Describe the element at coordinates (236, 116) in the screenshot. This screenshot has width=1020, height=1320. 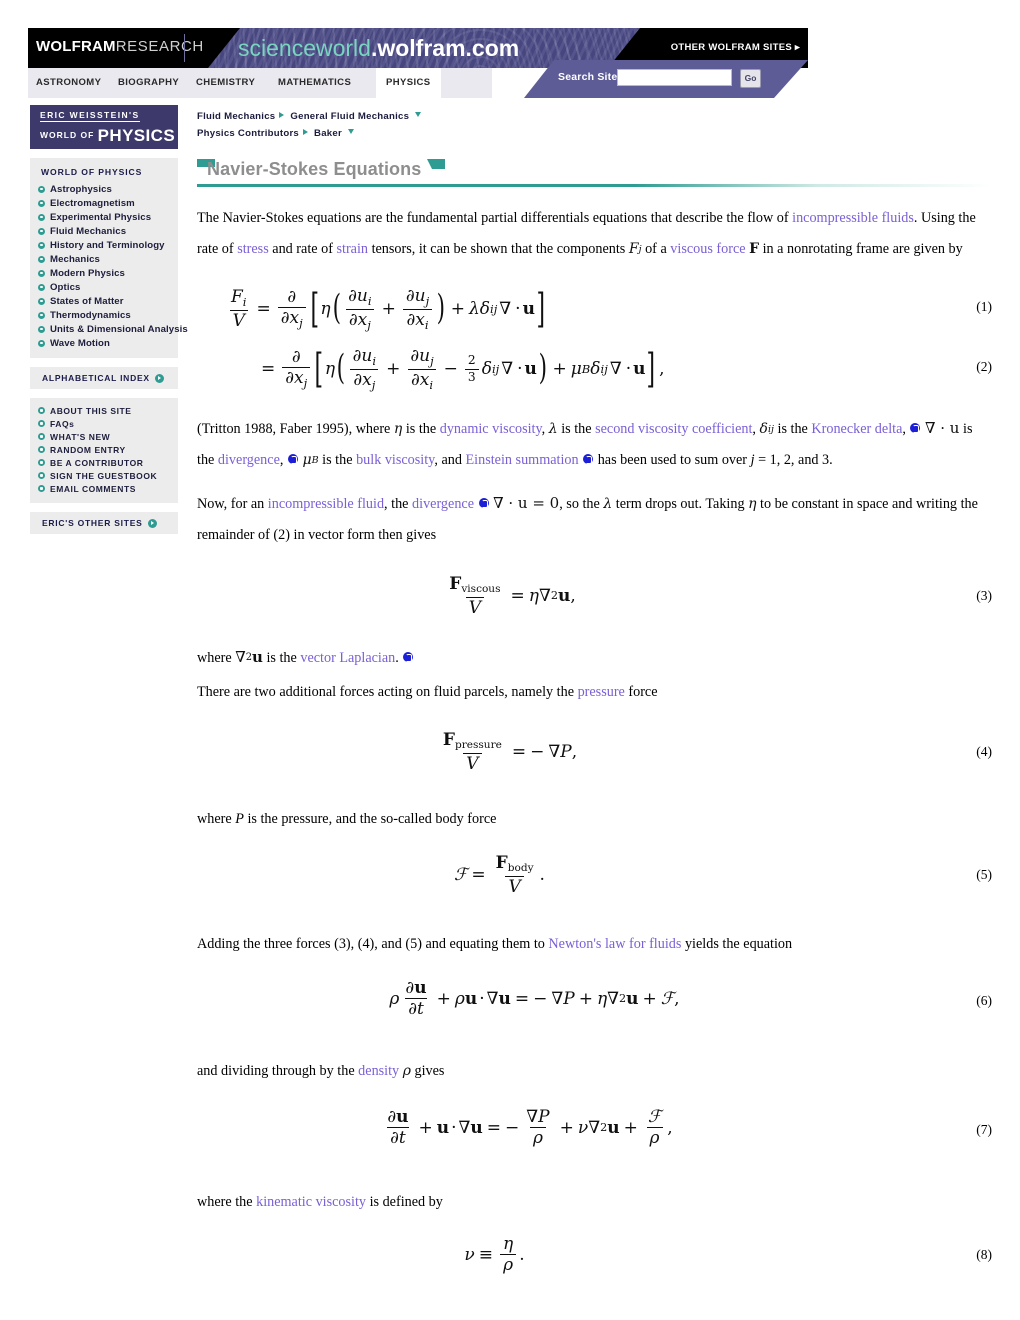
I see `breadcrumb-fluid-mechanics: Fluid Mechanics` at that location.